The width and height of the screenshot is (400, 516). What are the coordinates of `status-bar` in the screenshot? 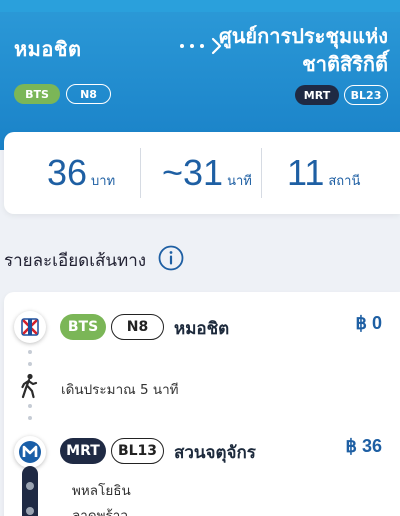 It's located at (200, 6).